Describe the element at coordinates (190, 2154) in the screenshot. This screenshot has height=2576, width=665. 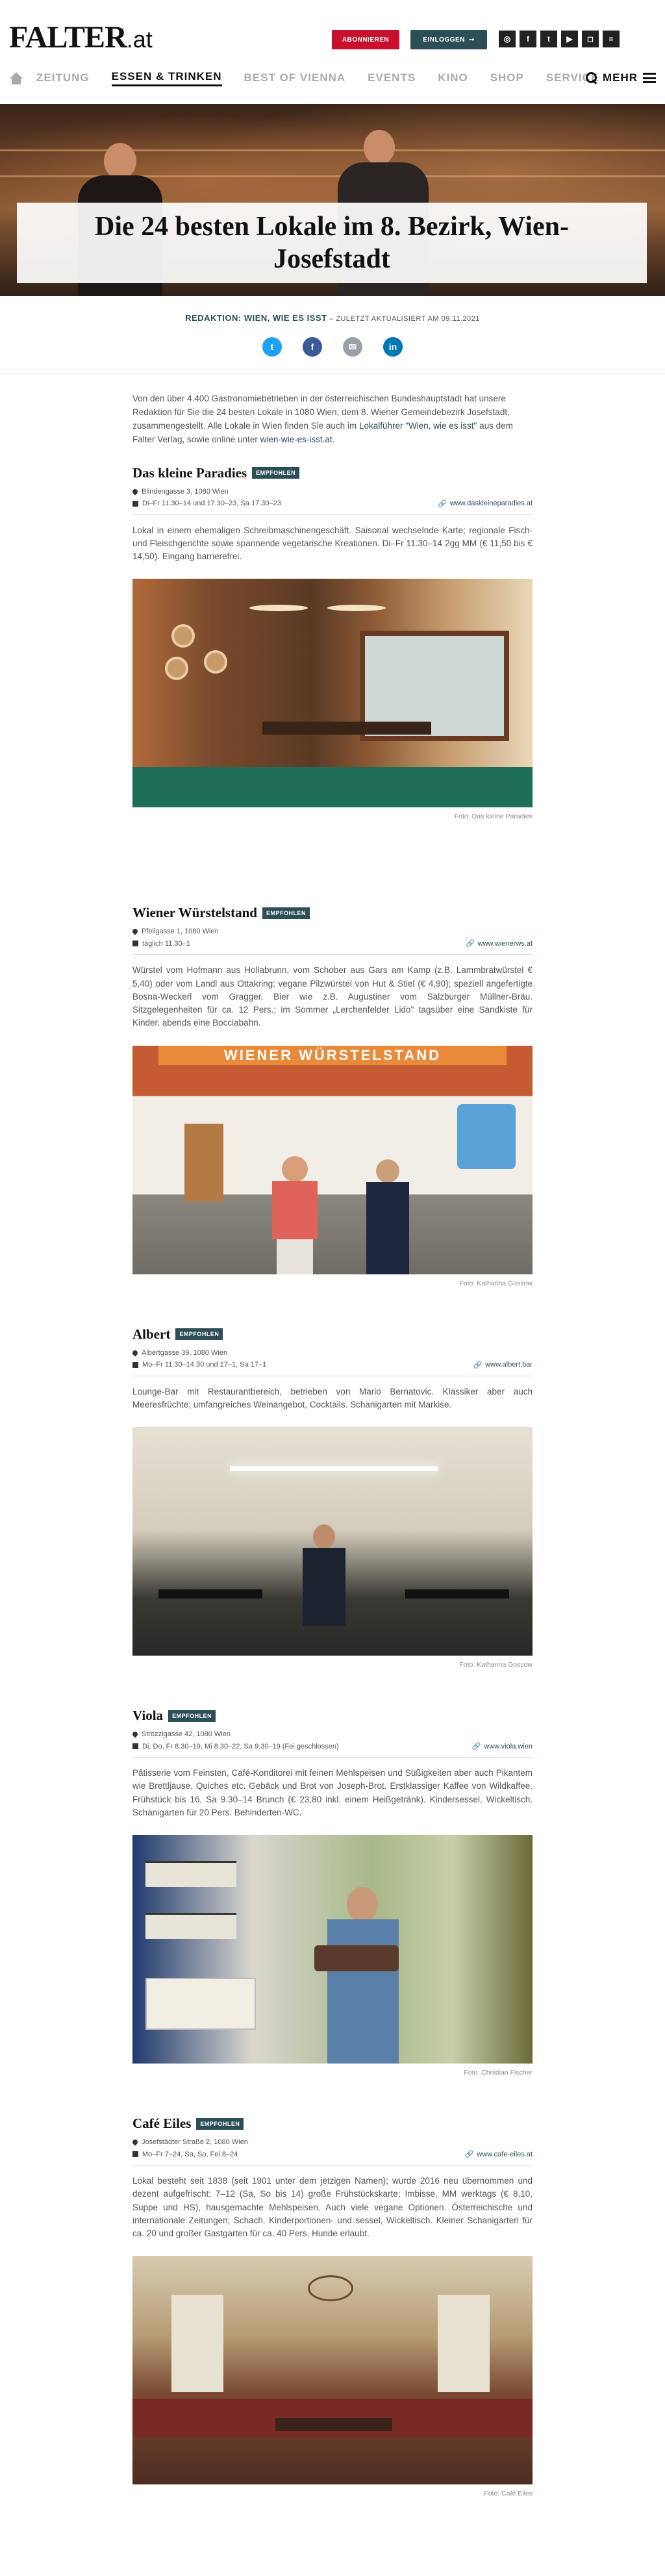
I see `opening-hours: Mo–Fr 7–24, Sa, So, Fei 8–24` at that location.